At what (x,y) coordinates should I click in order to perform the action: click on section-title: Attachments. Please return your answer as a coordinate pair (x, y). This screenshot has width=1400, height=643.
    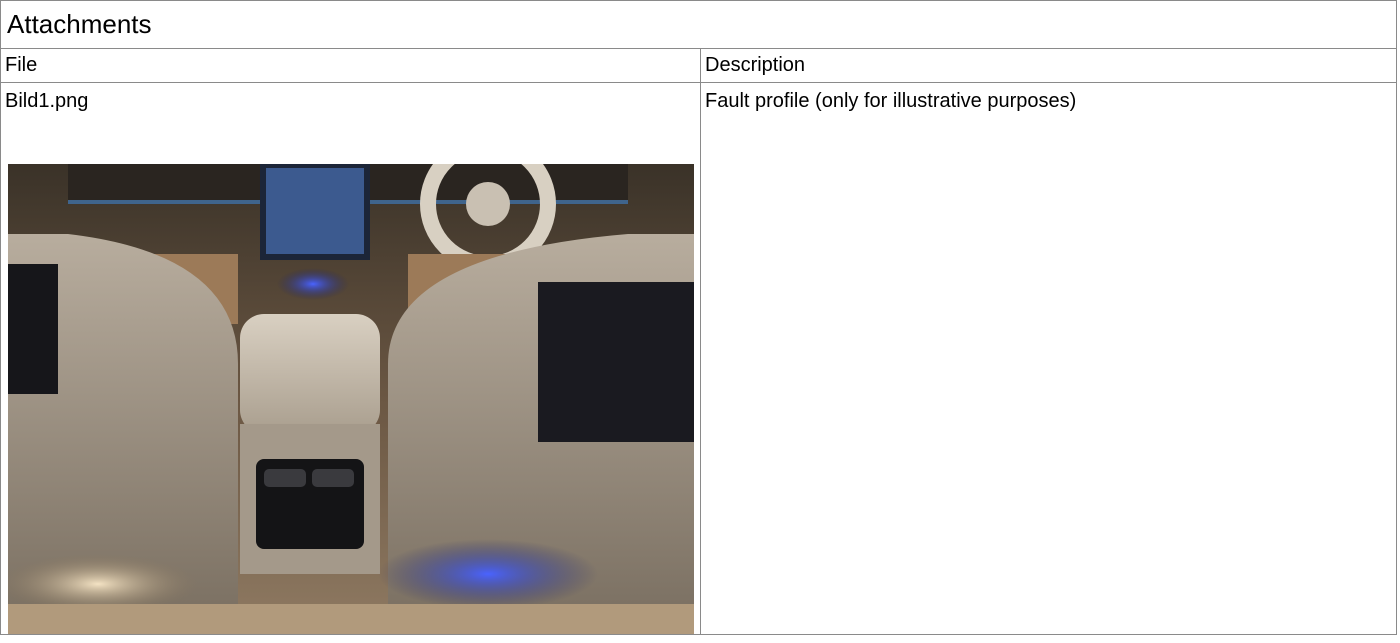
    Looking at the image, I should click on (699, 24).